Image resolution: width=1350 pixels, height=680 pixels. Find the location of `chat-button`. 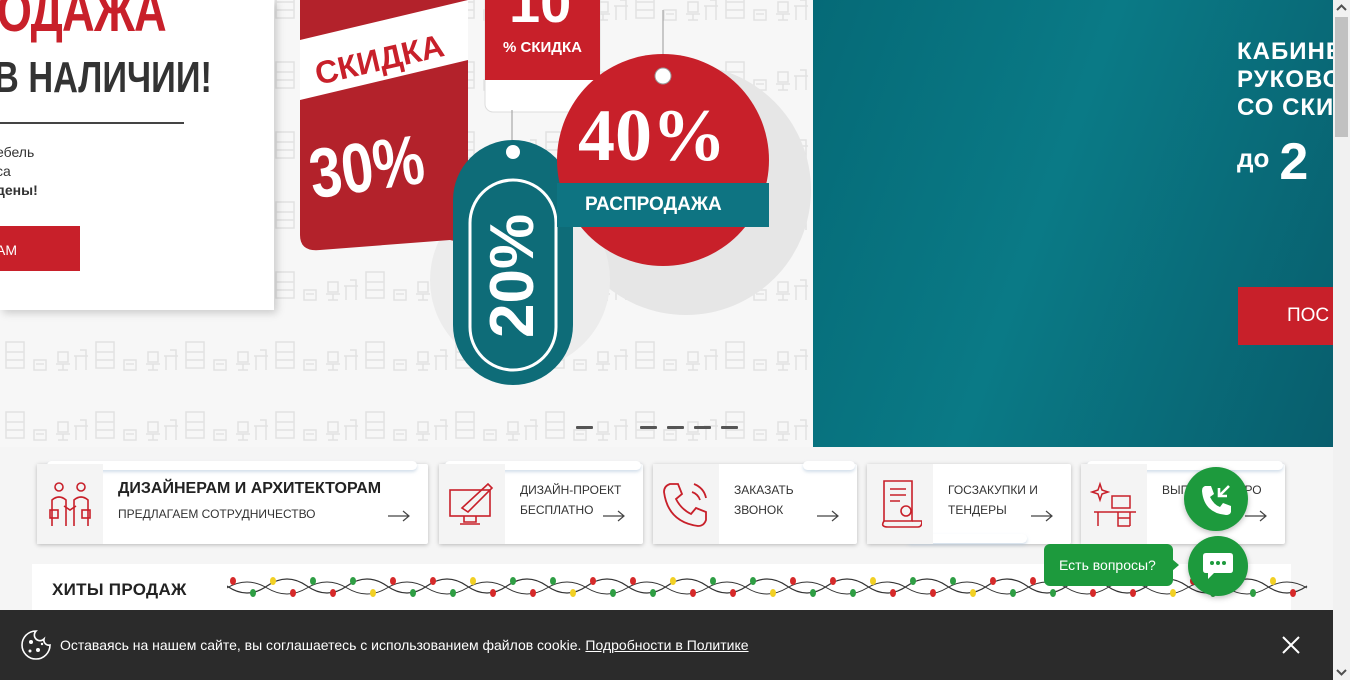

chat-button is located at coordinates (1218, 566).